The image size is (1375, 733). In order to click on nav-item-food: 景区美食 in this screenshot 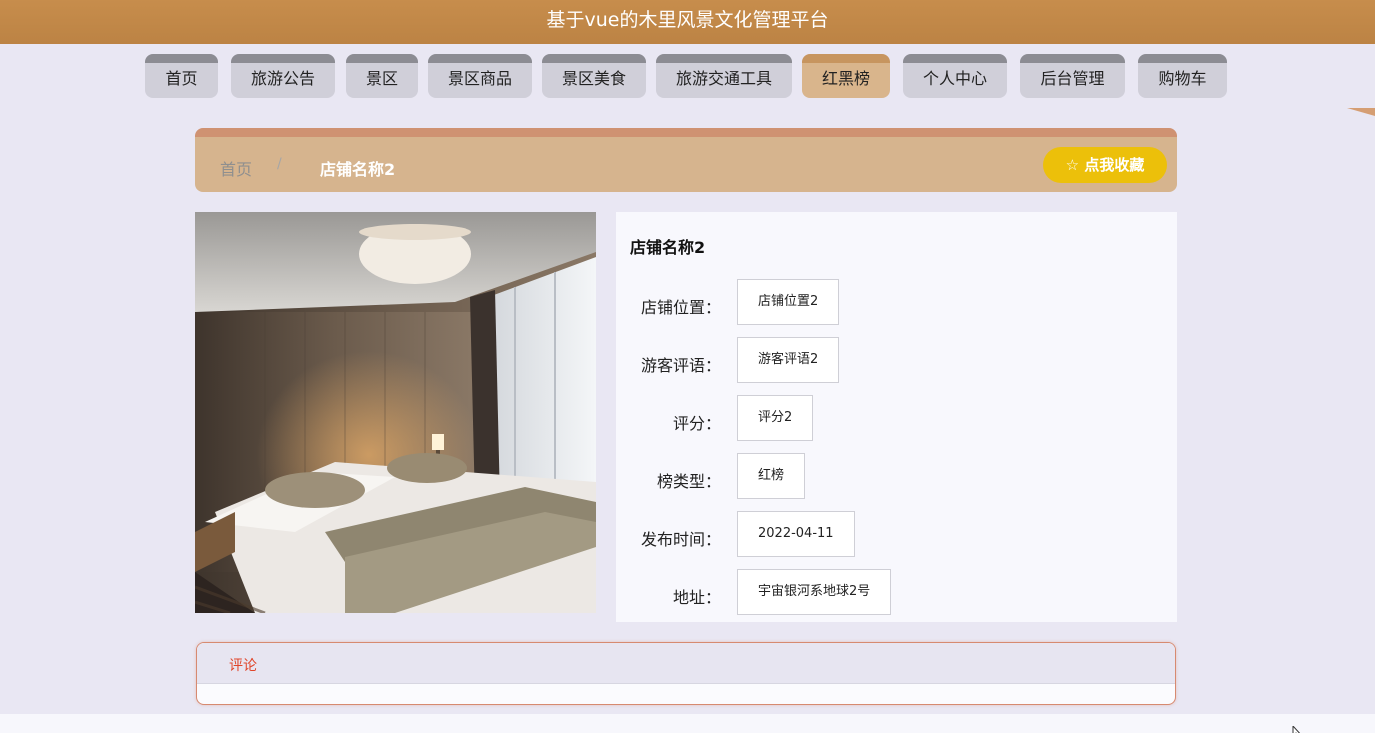, I will do `click(594, 76)`.